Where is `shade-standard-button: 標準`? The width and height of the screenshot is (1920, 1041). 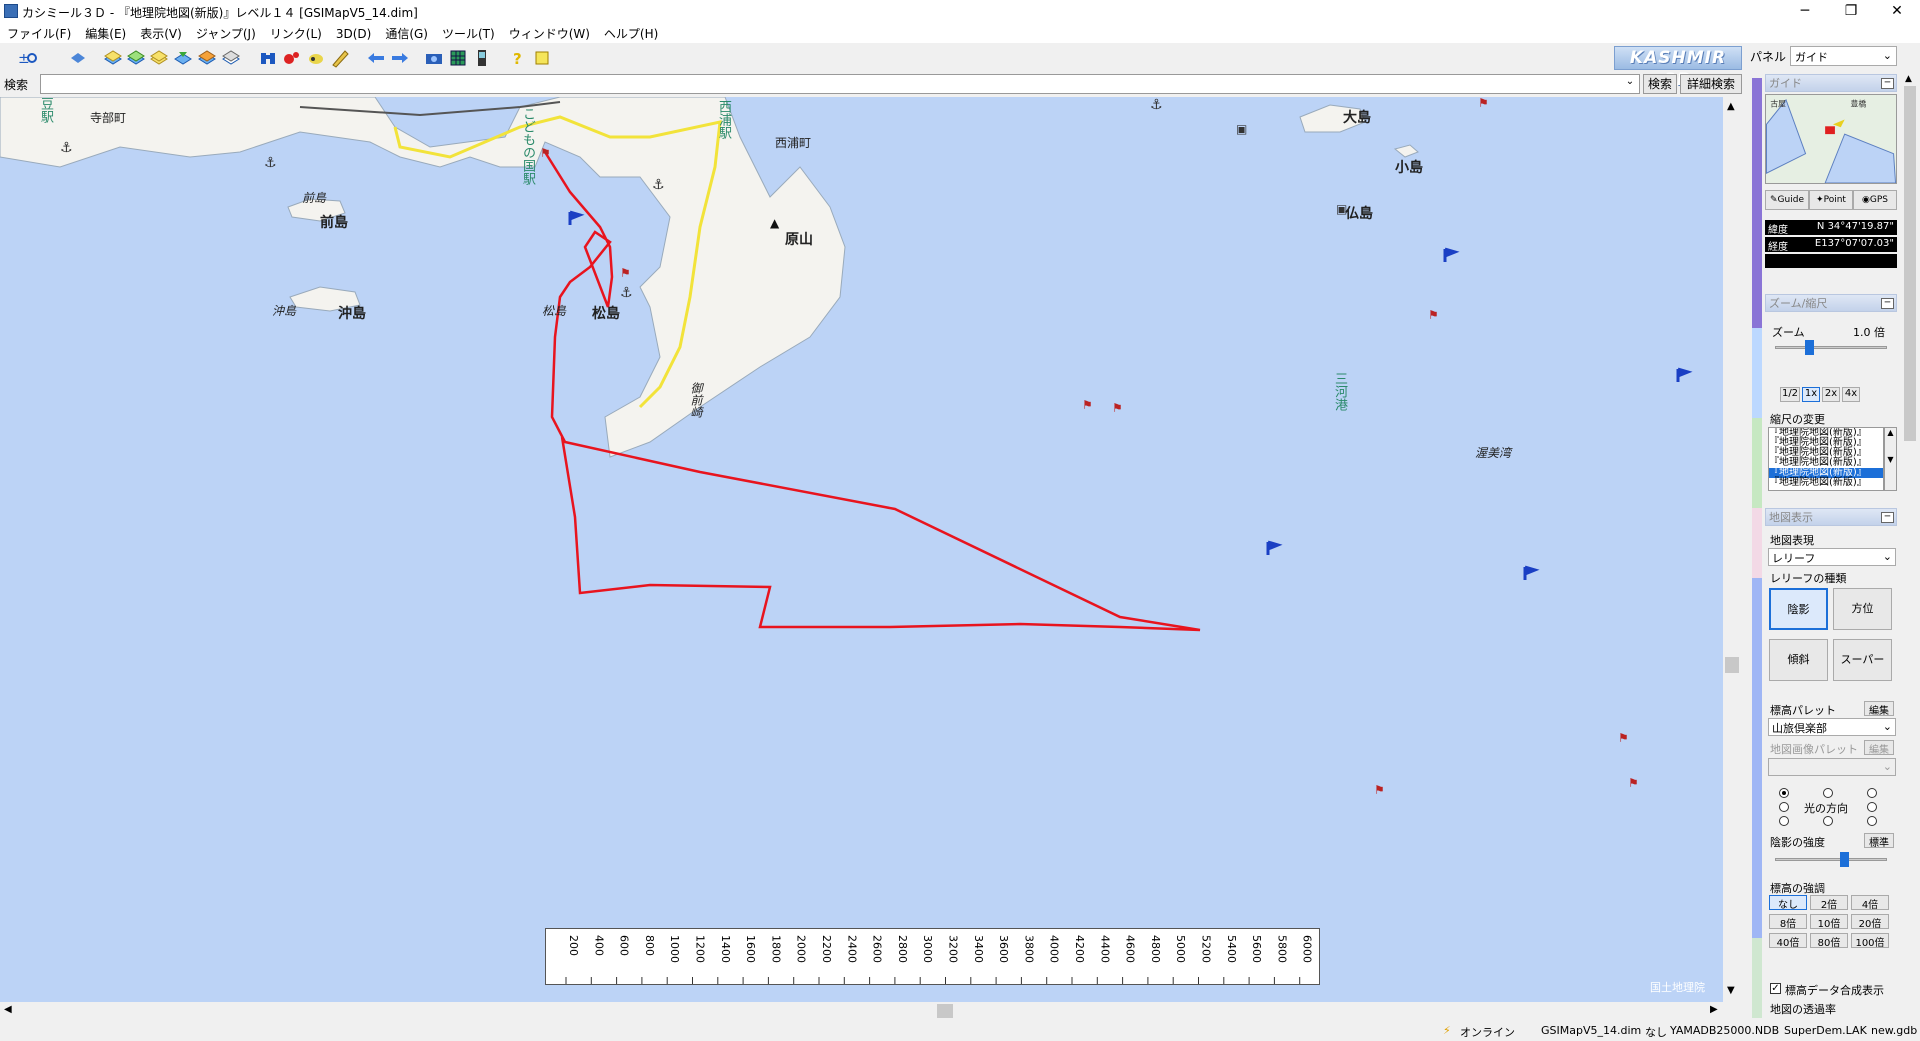
shade-standard-button: 標準 is located at coordinates (1879, 841).